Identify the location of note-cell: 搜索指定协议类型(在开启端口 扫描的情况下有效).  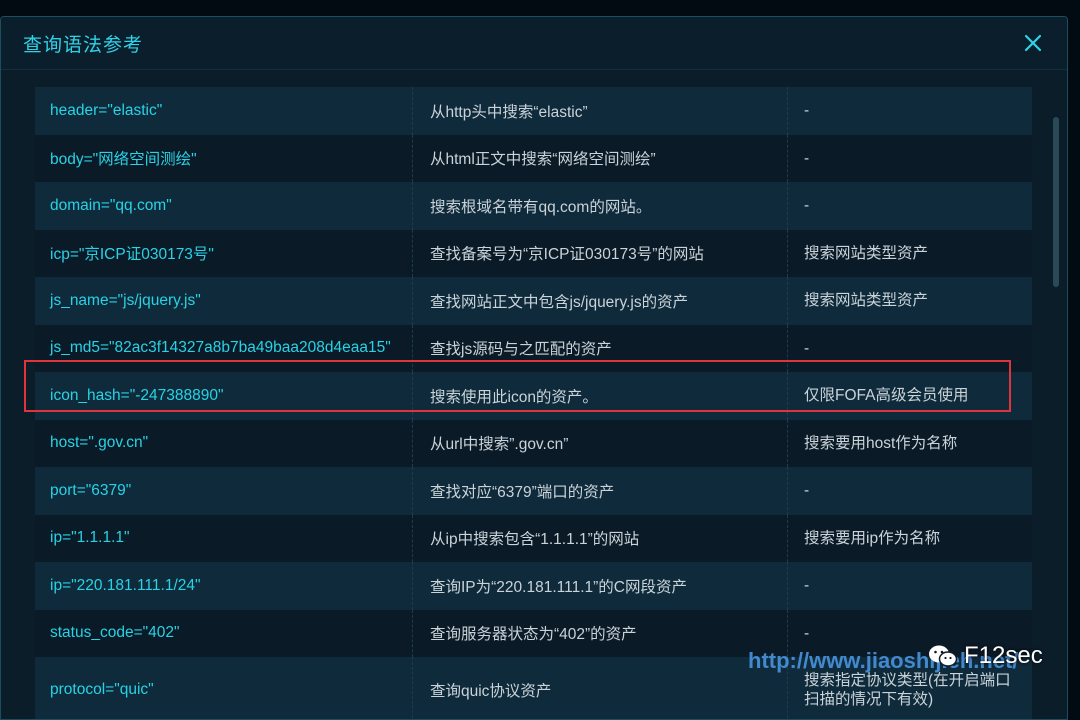
(907, 690).